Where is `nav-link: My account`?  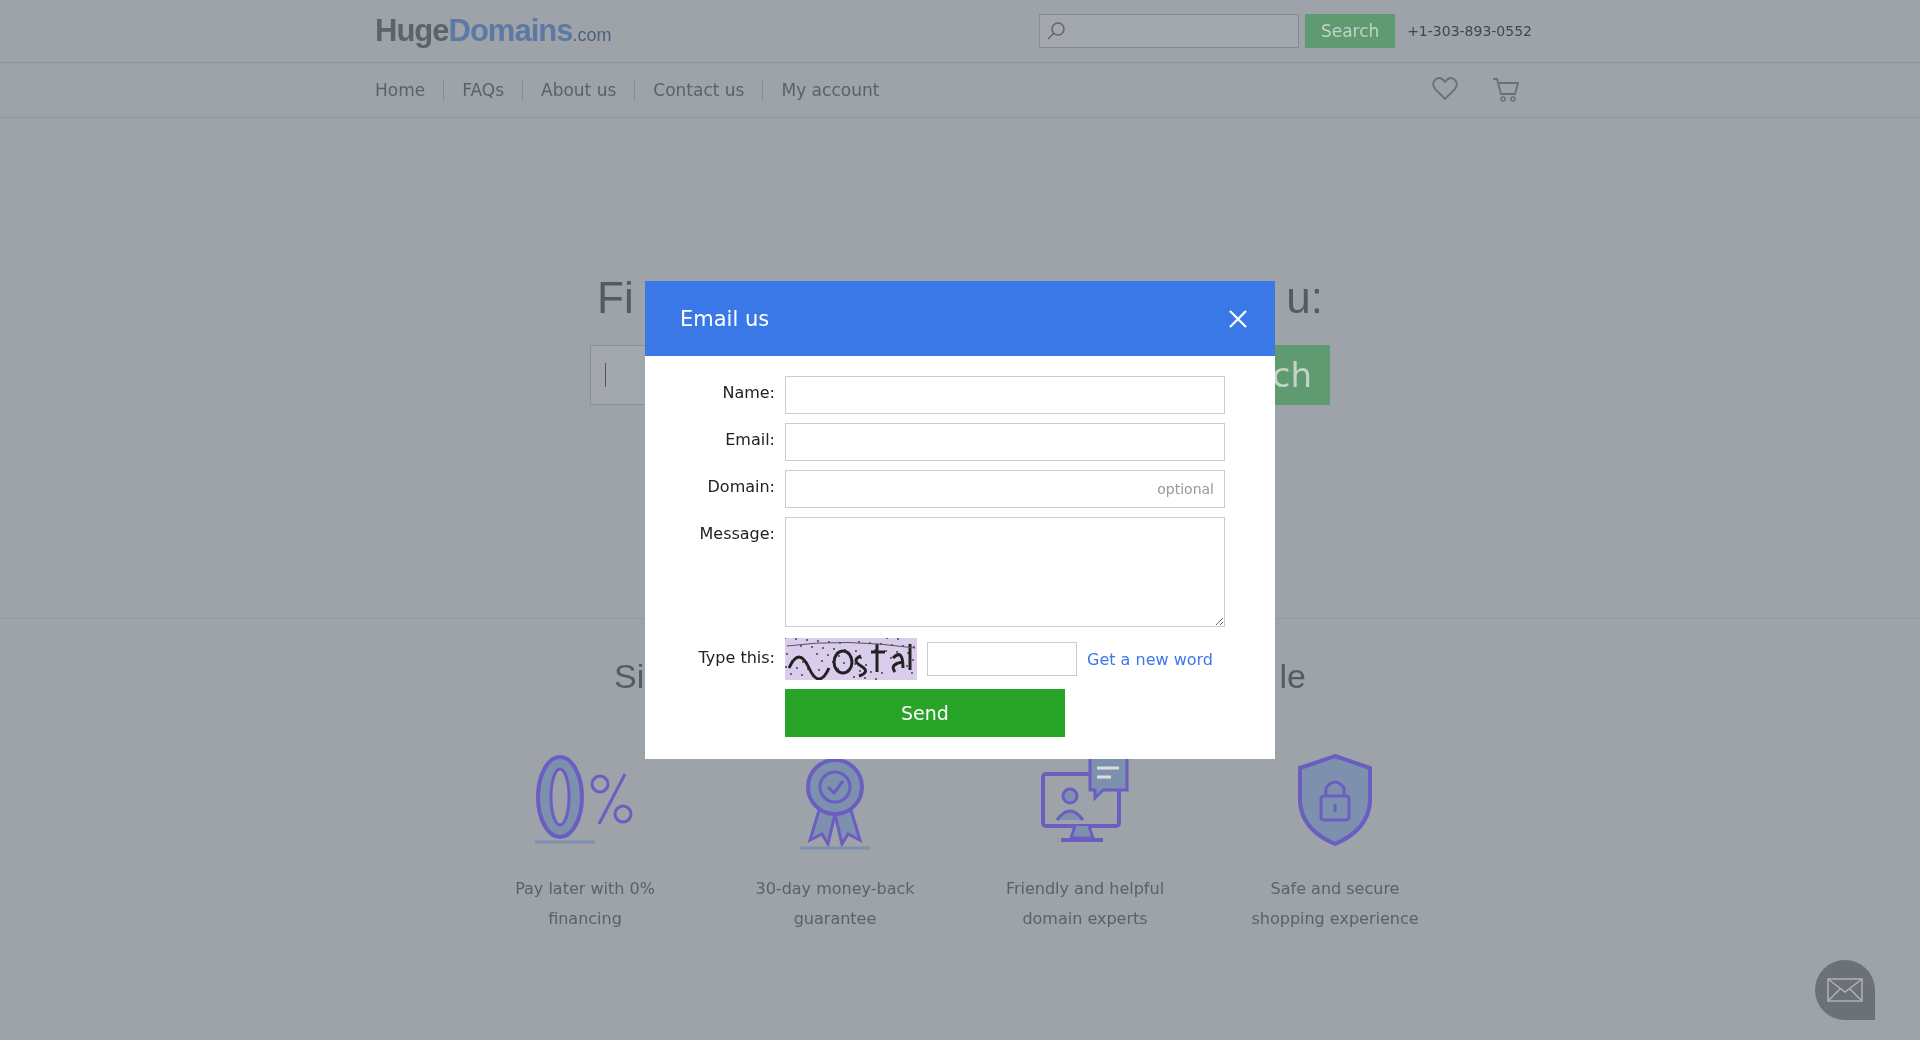
nav-link: My account is located at coordinates (830, 90).